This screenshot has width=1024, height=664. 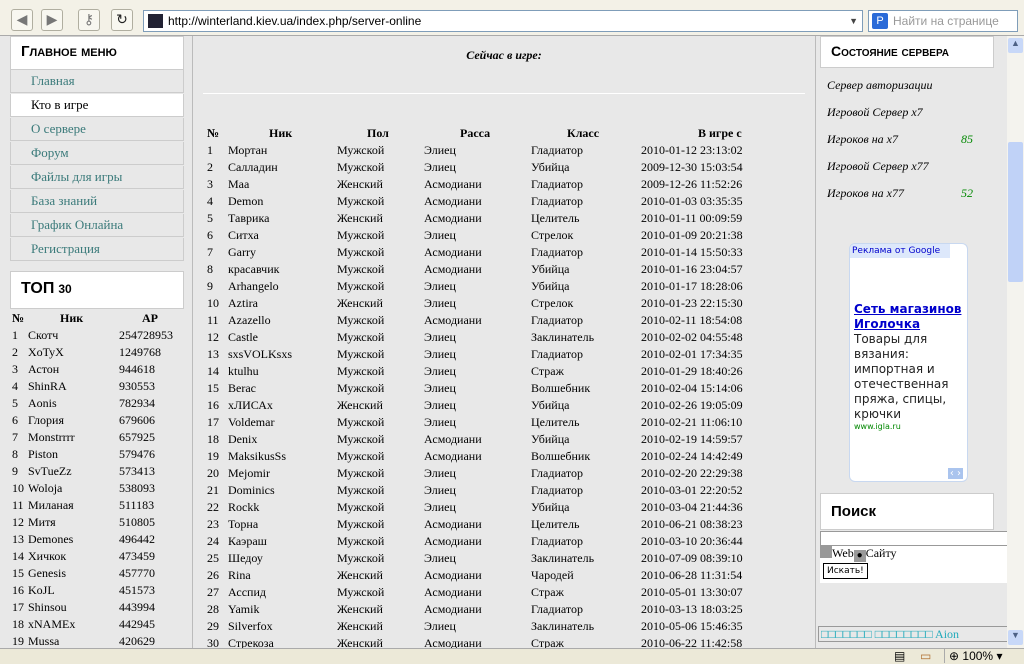 What do you see at coordinates (253, 286) in the screenshot?
I see `table-cell: Arhangelo` at bounding box center [253, 286].